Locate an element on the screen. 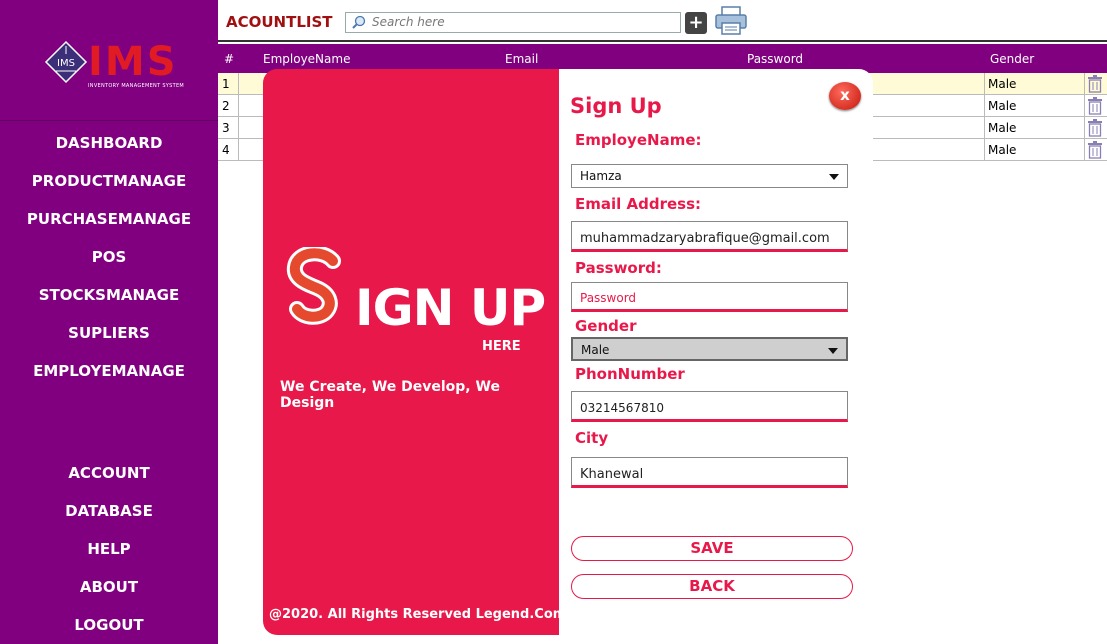  banner-subheading: HERE is located at coordinates (501, 346).